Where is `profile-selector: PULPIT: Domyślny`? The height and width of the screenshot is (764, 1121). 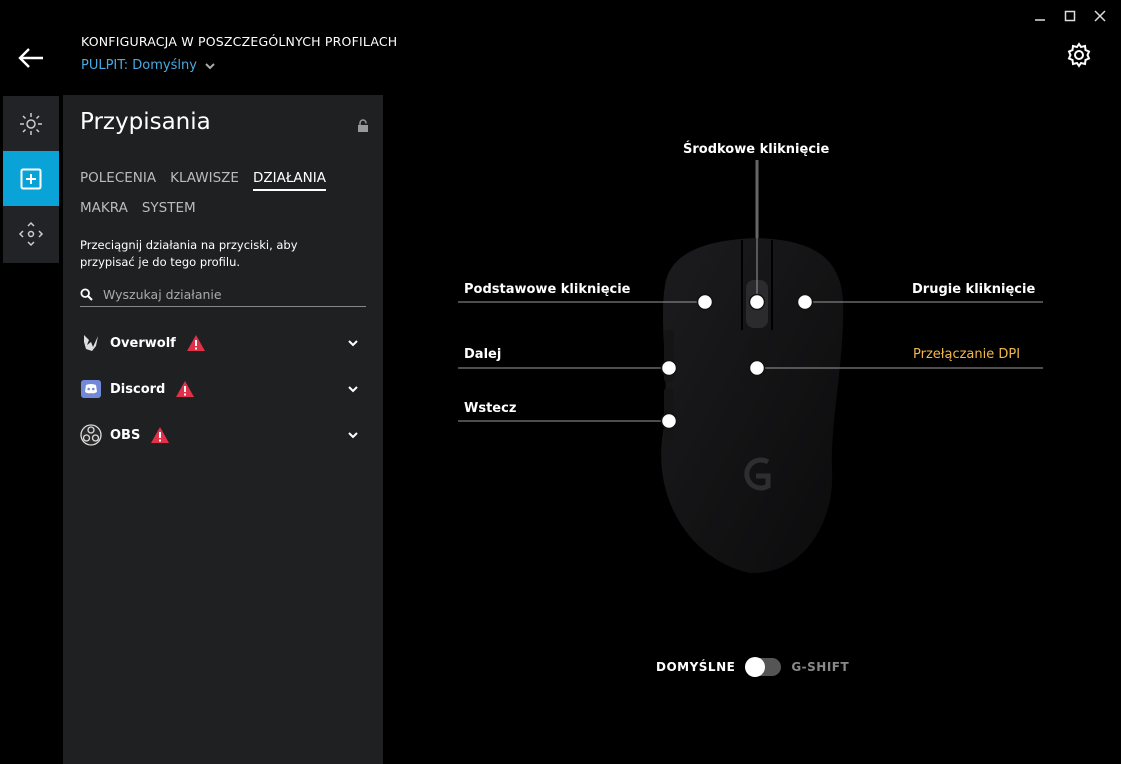 profile-selector: PULPIT: Domyślny is located at coordinates (149, 65).